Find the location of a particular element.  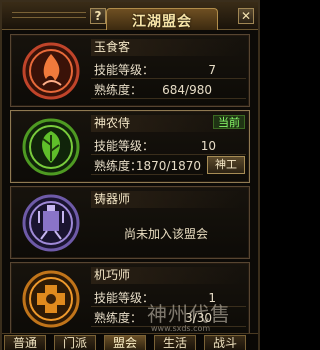

skill-level-value: 10 is located at coordinates (208, 146).